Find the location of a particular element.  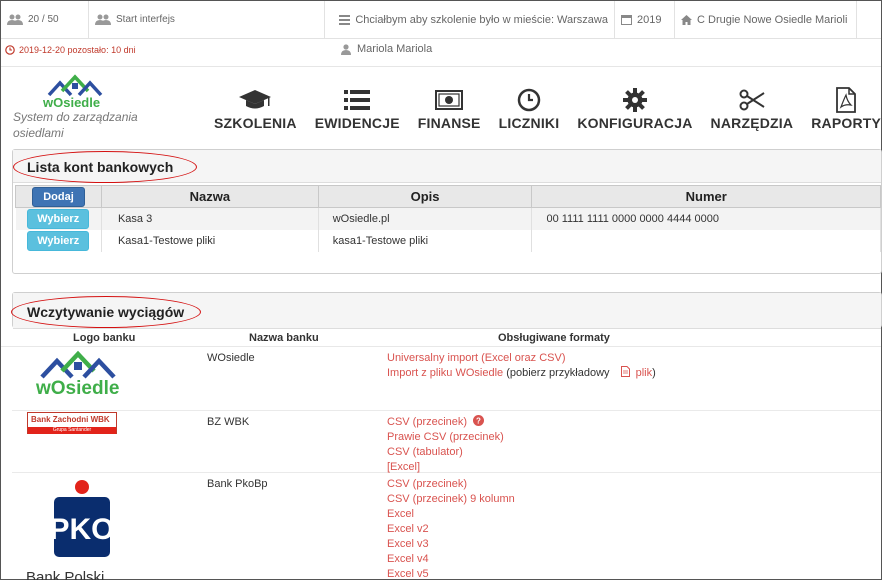

format-link: CSV (tabulator) is located at coordinates (445, 452).